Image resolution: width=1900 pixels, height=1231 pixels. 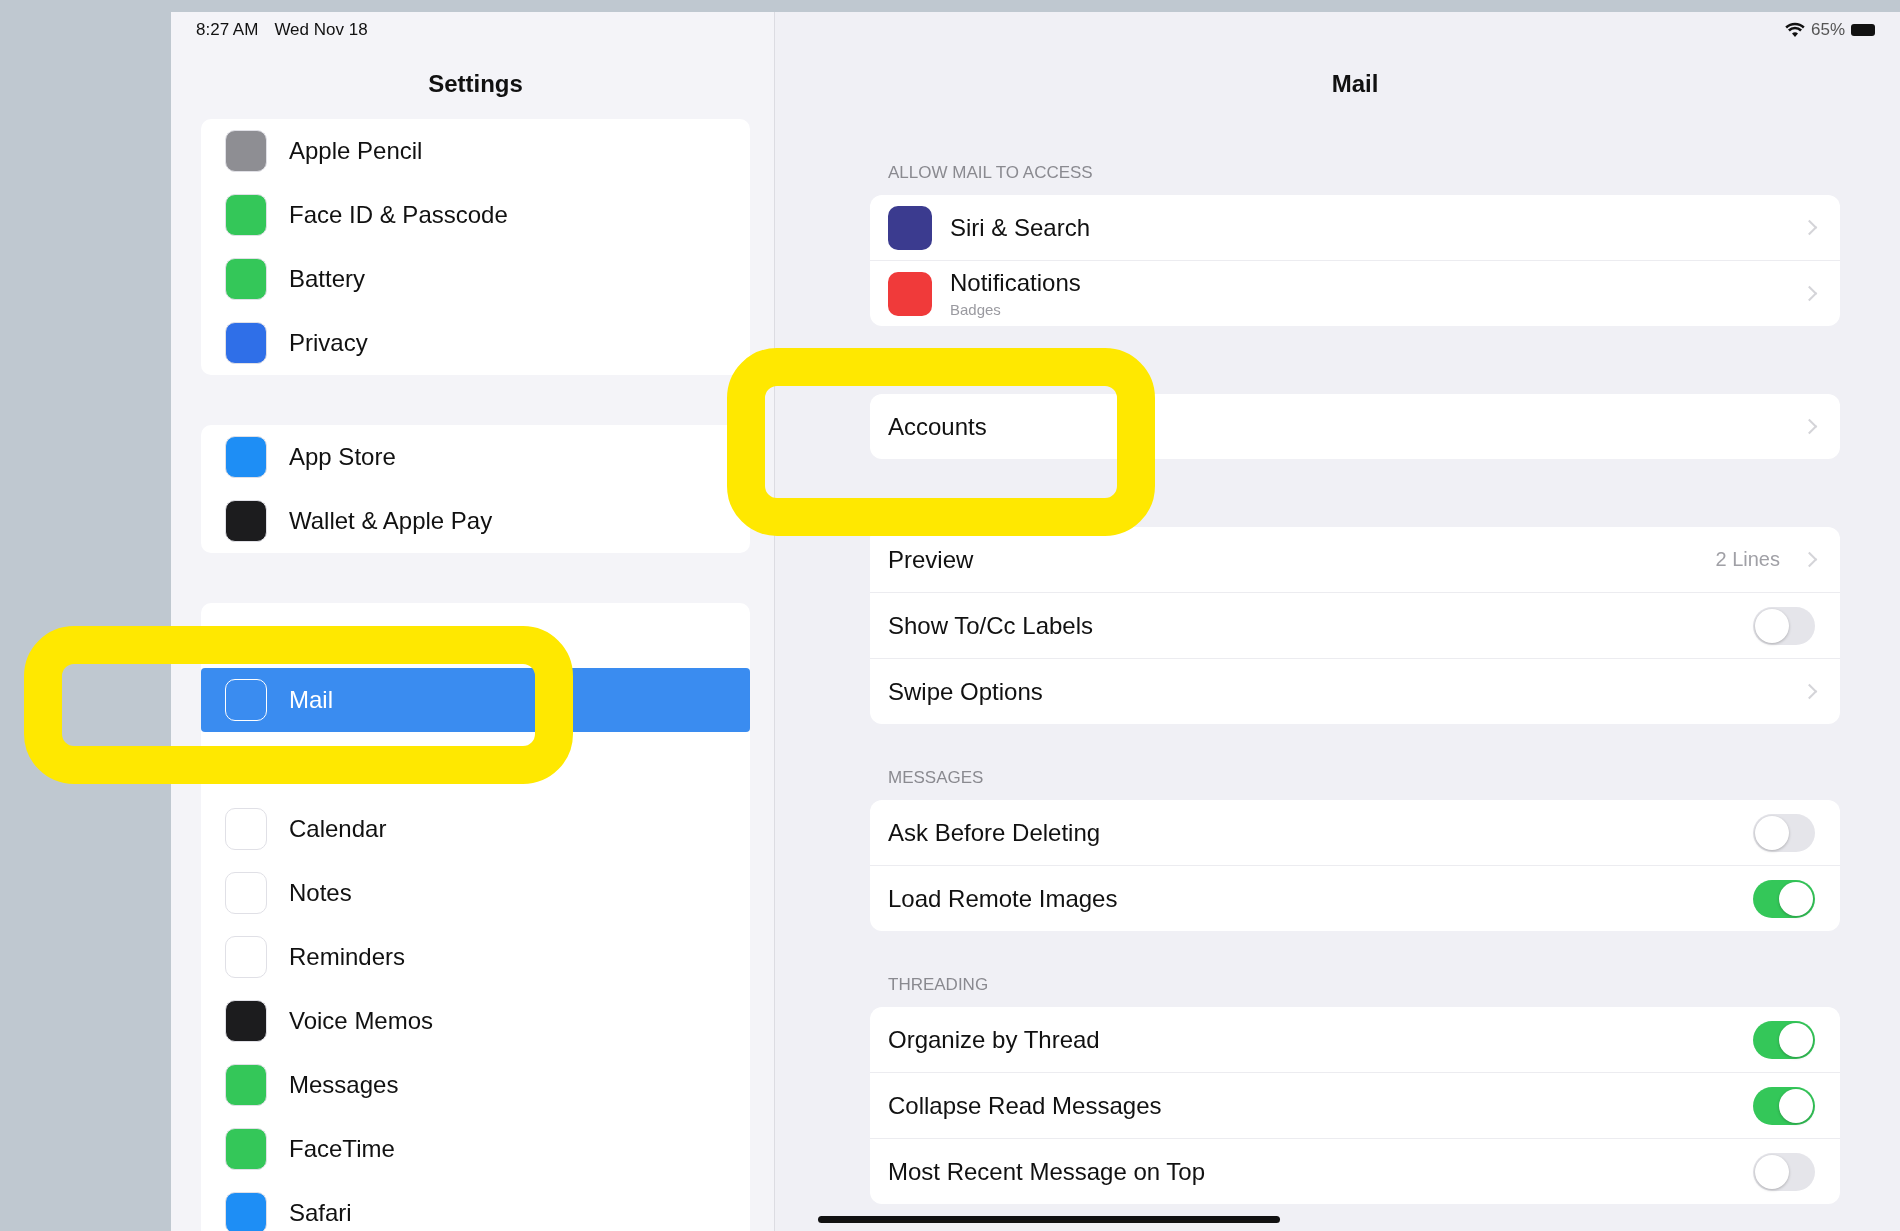 What do you see at coordinates (1355, 1171) in the screenshot?
I see `settings-row: Most Recent Message on Top` at bounding box center [1355, 1171].